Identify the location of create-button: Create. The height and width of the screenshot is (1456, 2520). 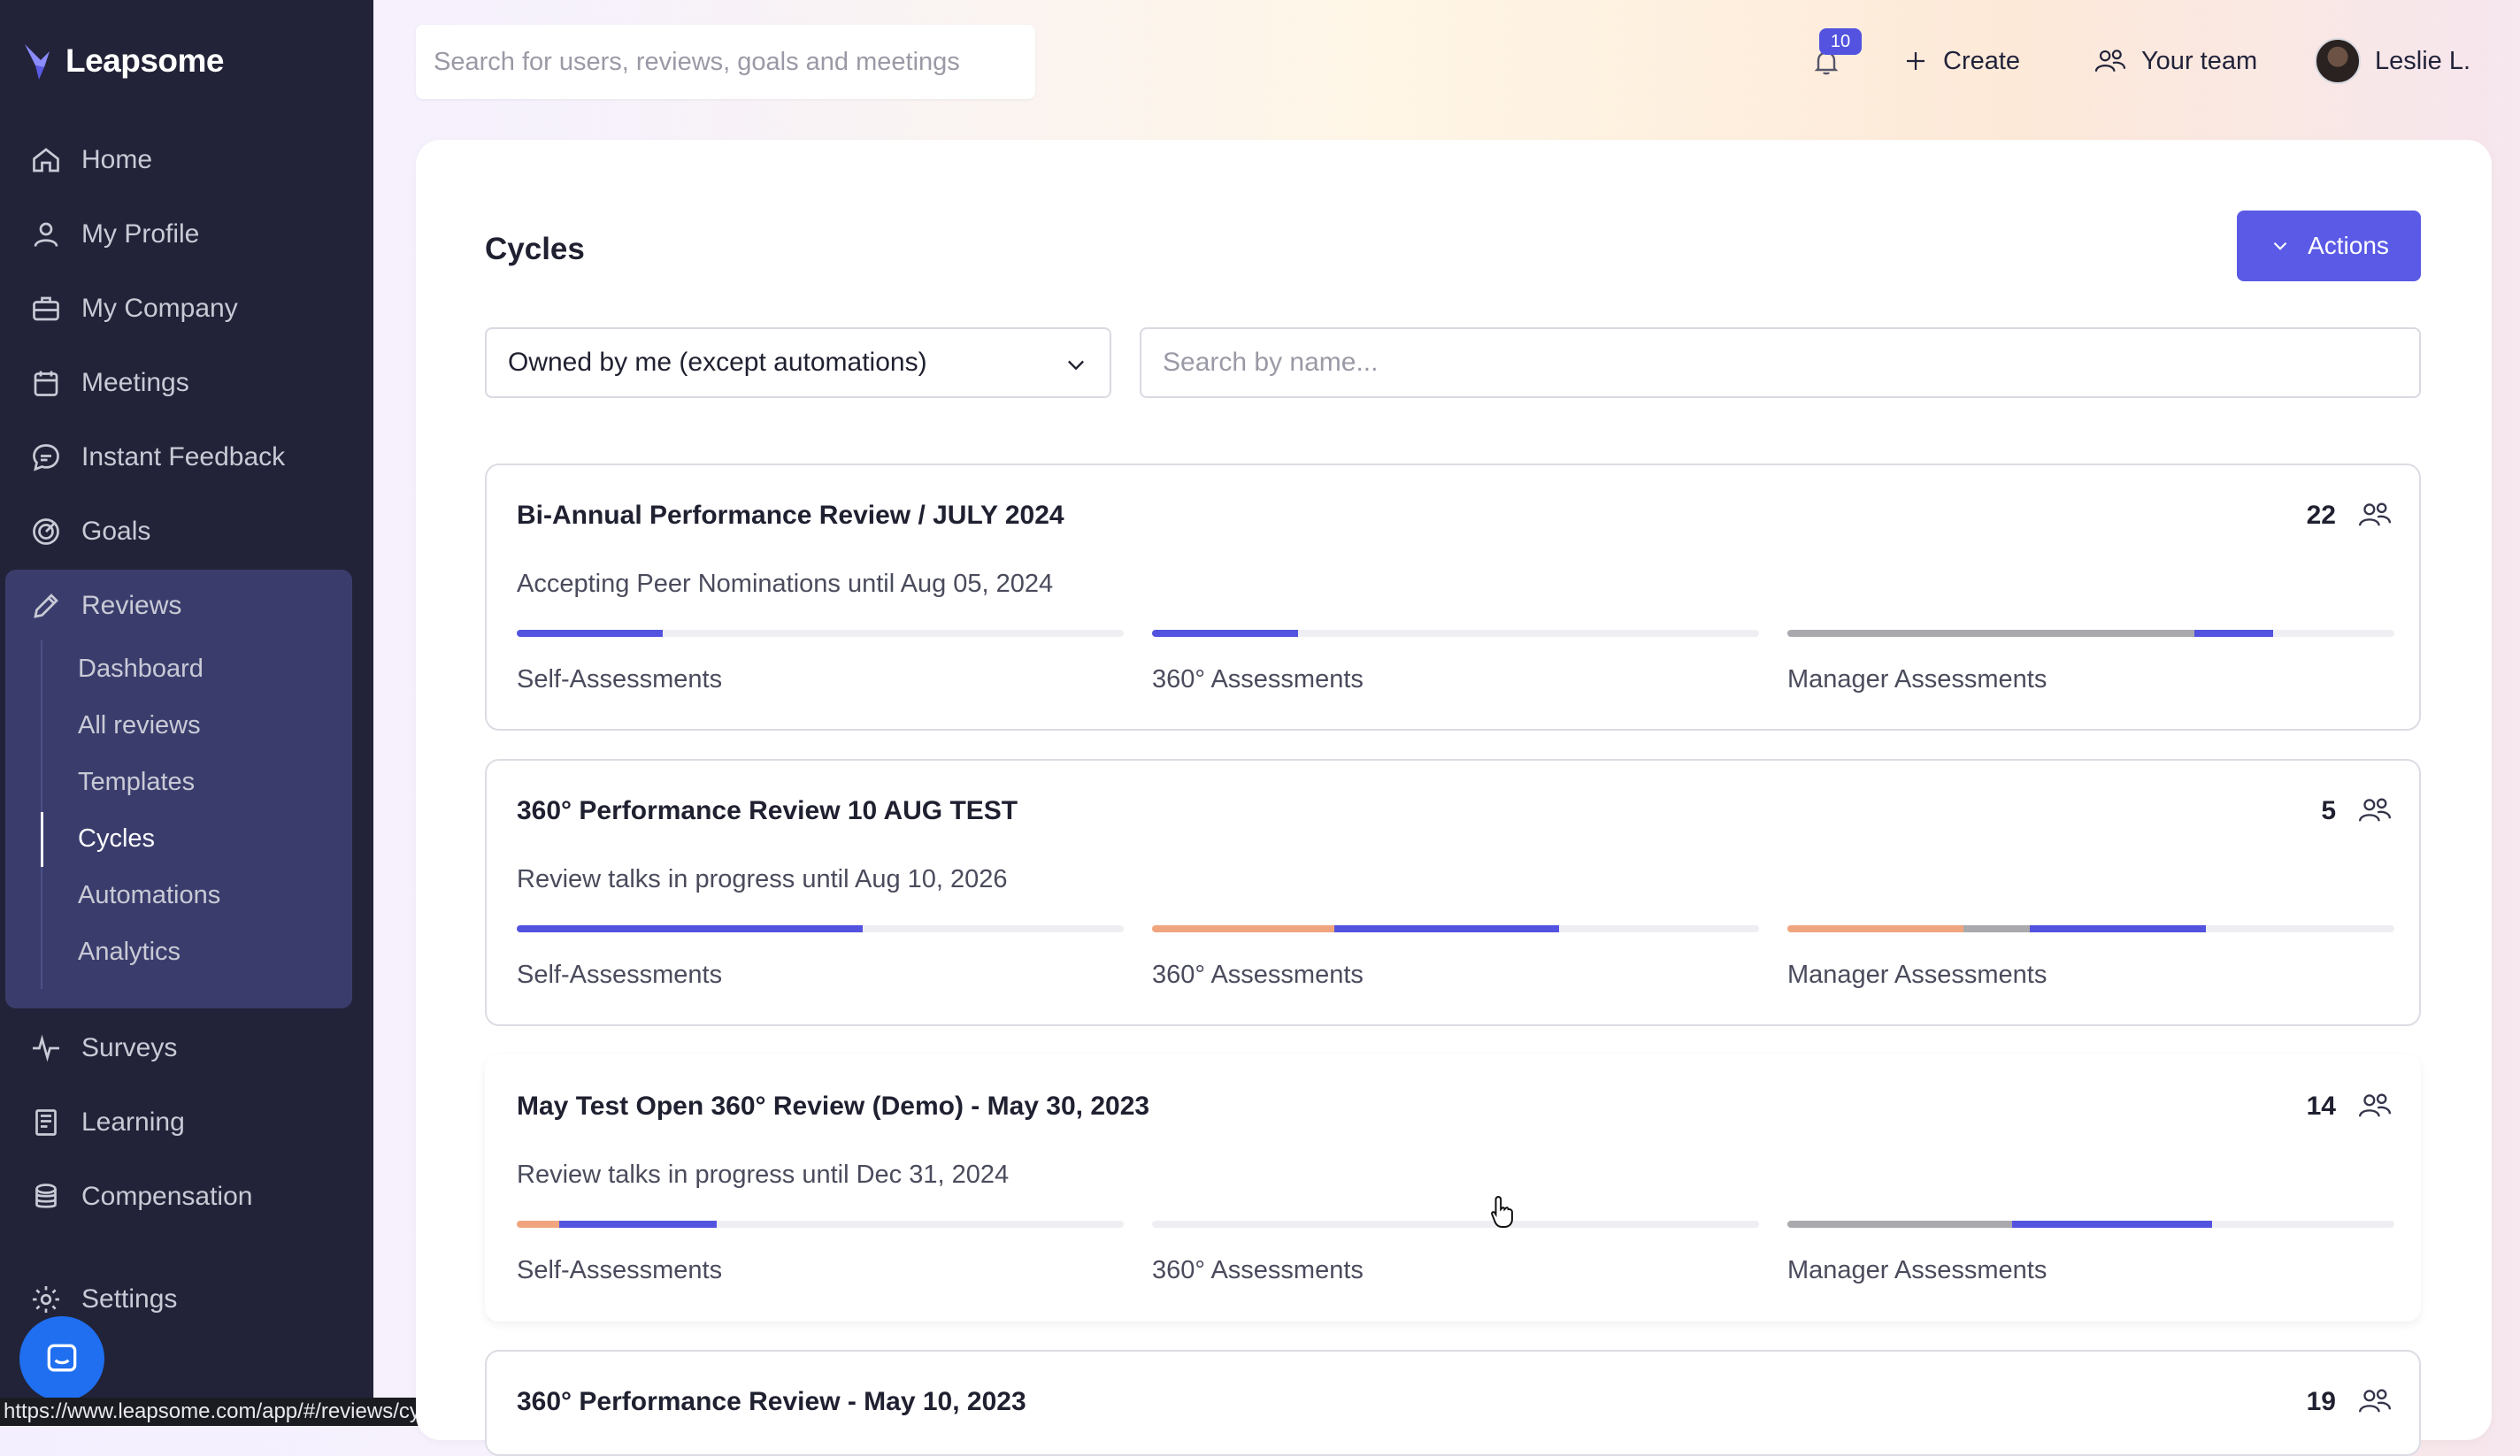
(1961, 61).